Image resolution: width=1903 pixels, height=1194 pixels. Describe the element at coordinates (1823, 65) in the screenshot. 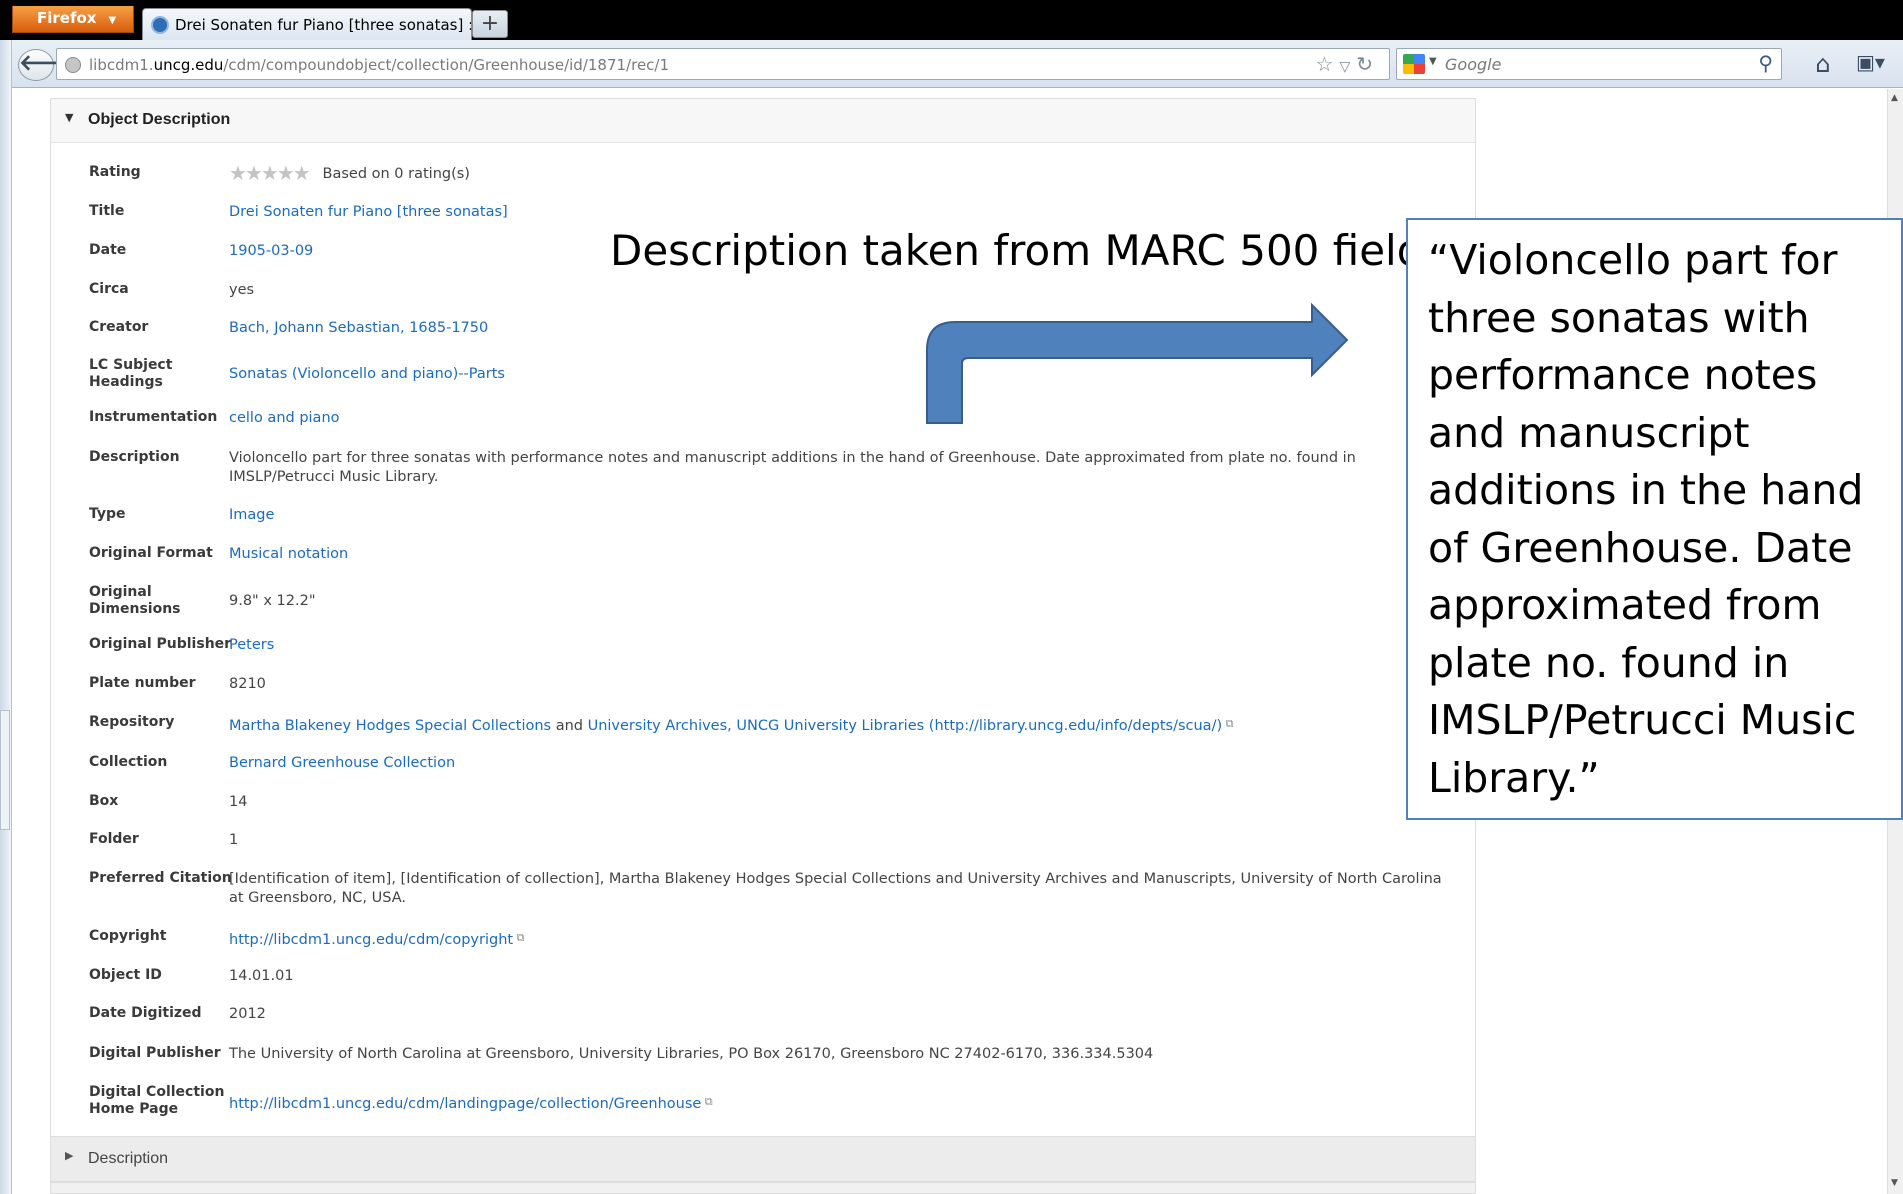

I see `home-button: ⌂` at that location.